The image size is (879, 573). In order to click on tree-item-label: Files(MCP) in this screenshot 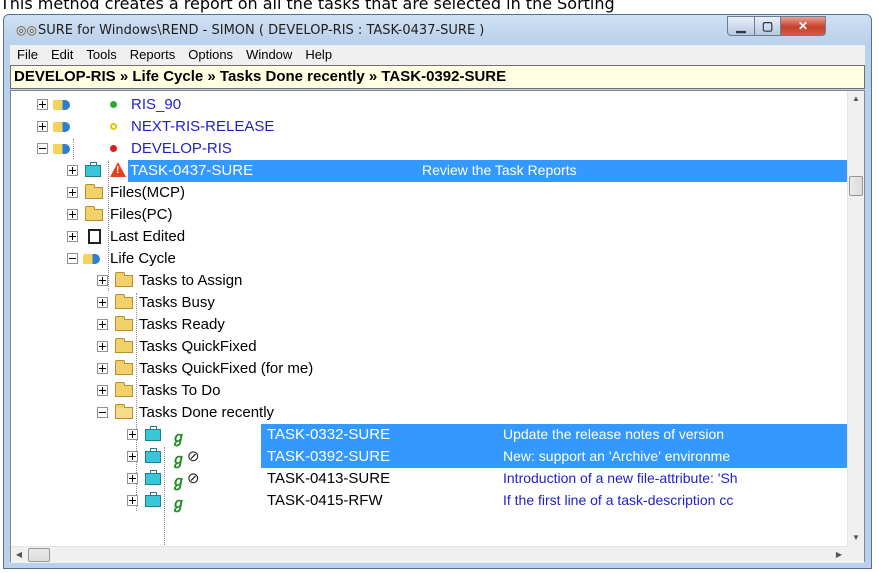, I will do `click(147, 192)`.